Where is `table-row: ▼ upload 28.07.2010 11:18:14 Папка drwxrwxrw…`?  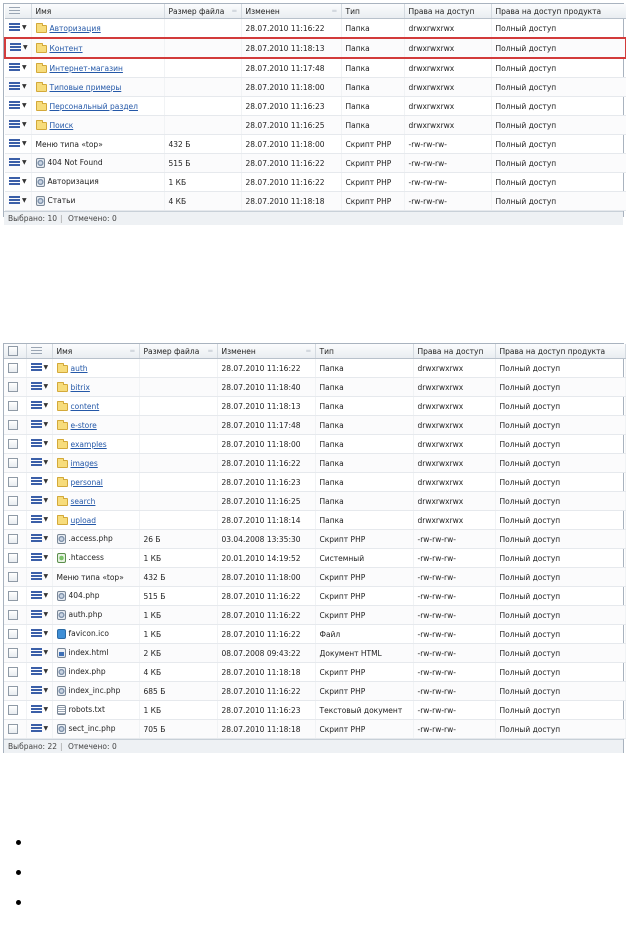 table-row: ▼ upload 28.07.2010 11:18:14 Папка drwxrwxrw… is located at coordinates (315, 520).